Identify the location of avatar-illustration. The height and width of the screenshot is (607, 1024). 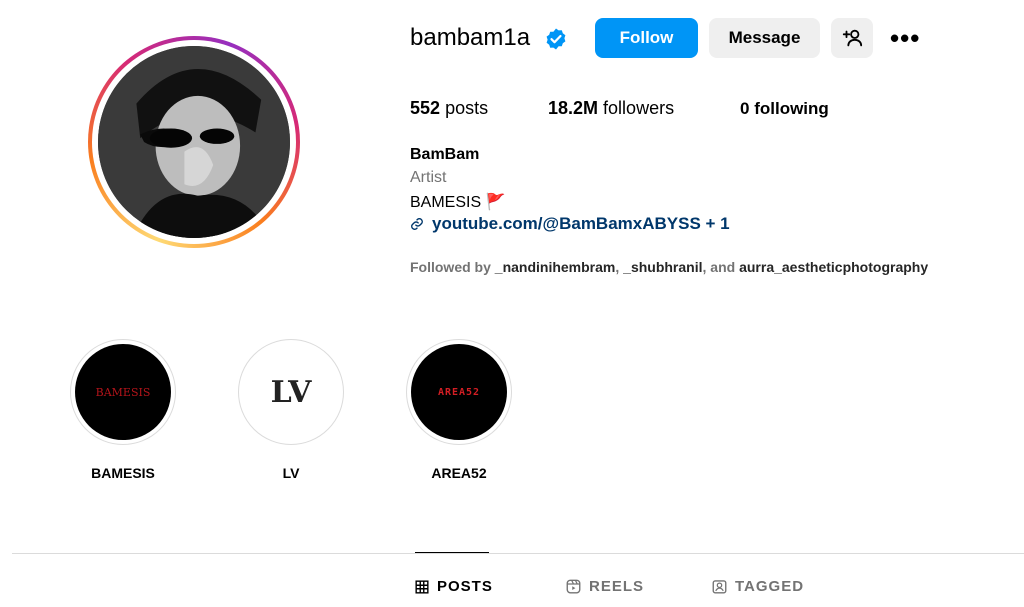
(194, 142).